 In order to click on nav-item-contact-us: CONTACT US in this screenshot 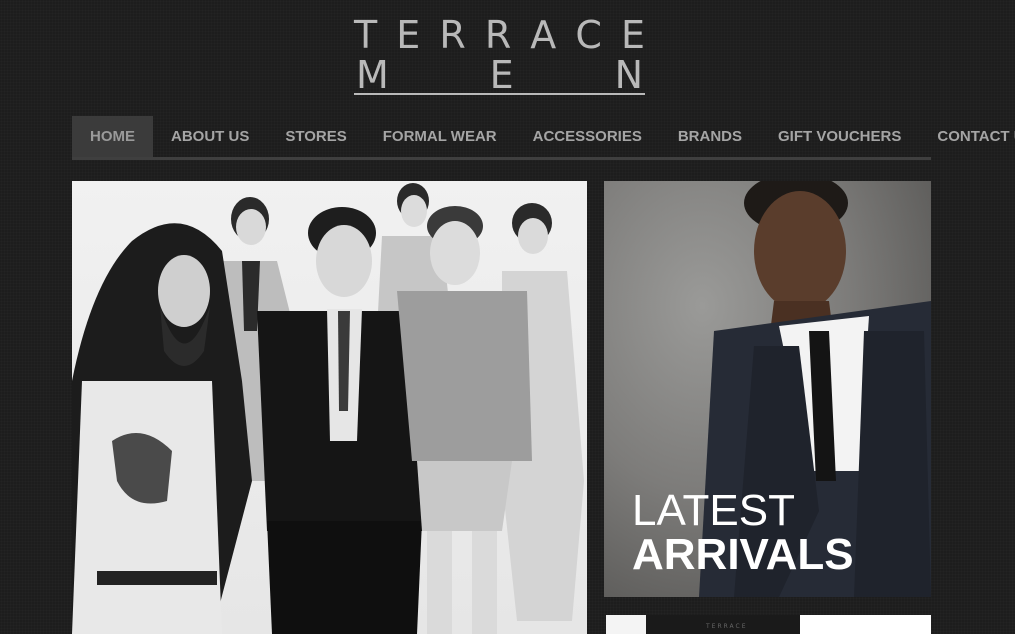, I will do `click(967, 136)`.